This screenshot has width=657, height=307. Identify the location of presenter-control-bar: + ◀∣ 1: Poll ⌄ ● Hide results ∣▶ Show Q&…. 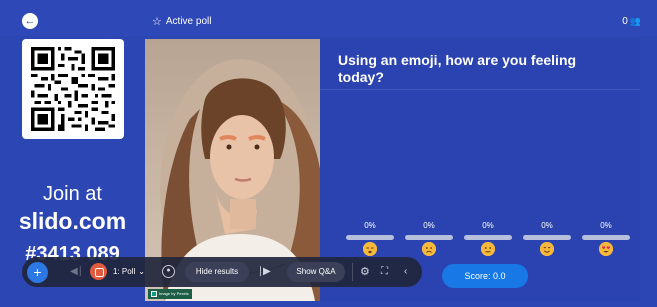
(222, 272).